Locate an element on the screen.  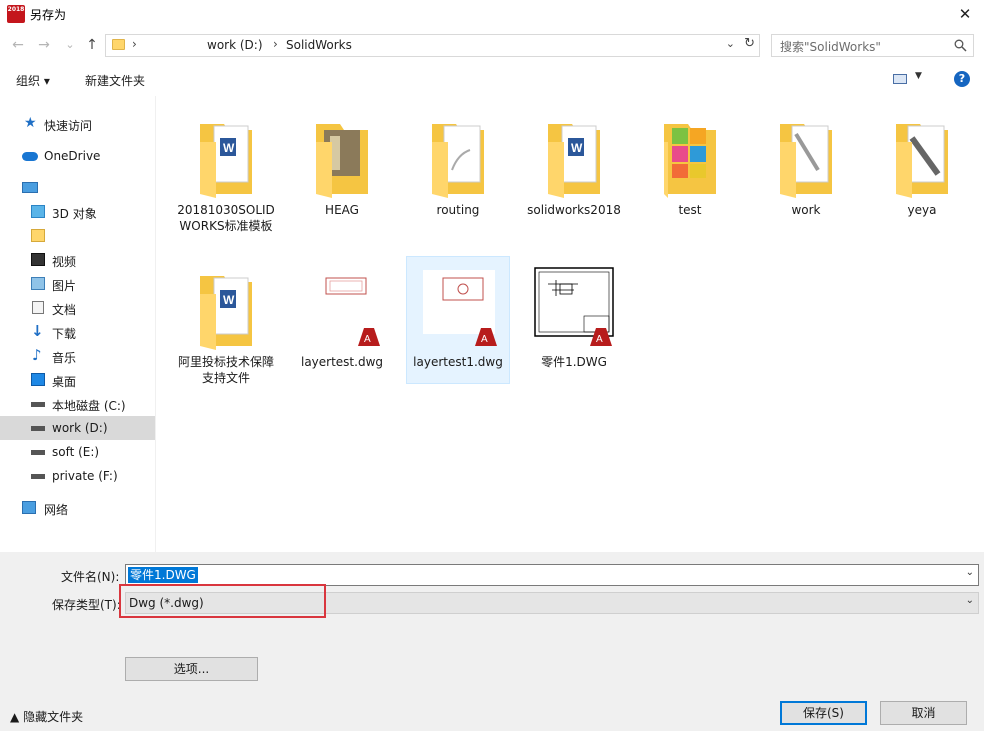
filename-input: 零件1.DWG ⌄ is located at coordinates (552, 575).